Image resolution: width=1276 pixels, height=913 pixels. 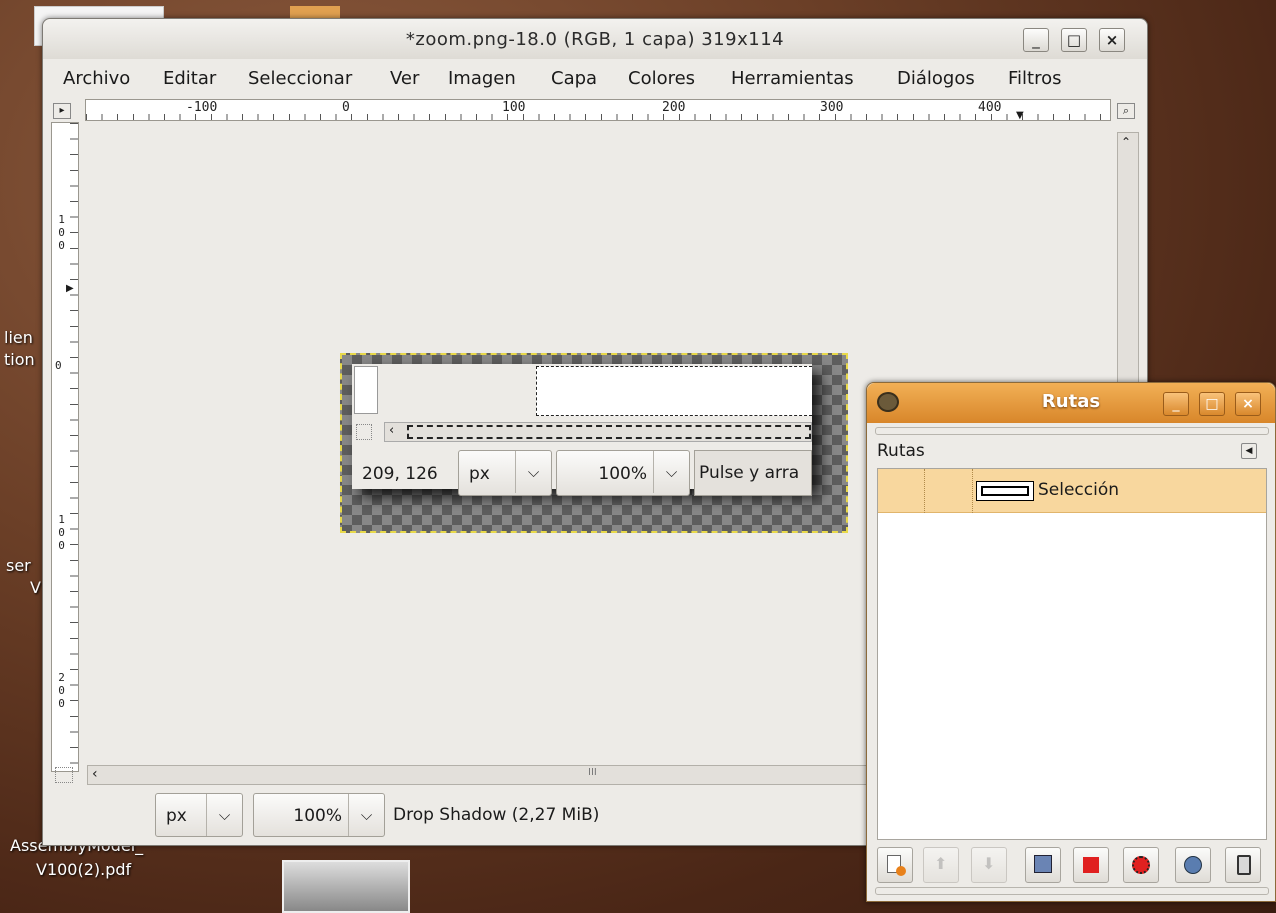 What do you see at coordinates (1071, 403) in the screenshot?
I see `dock-titlebar: Rutas _ □ ×` at bounding box center [1071, 403].